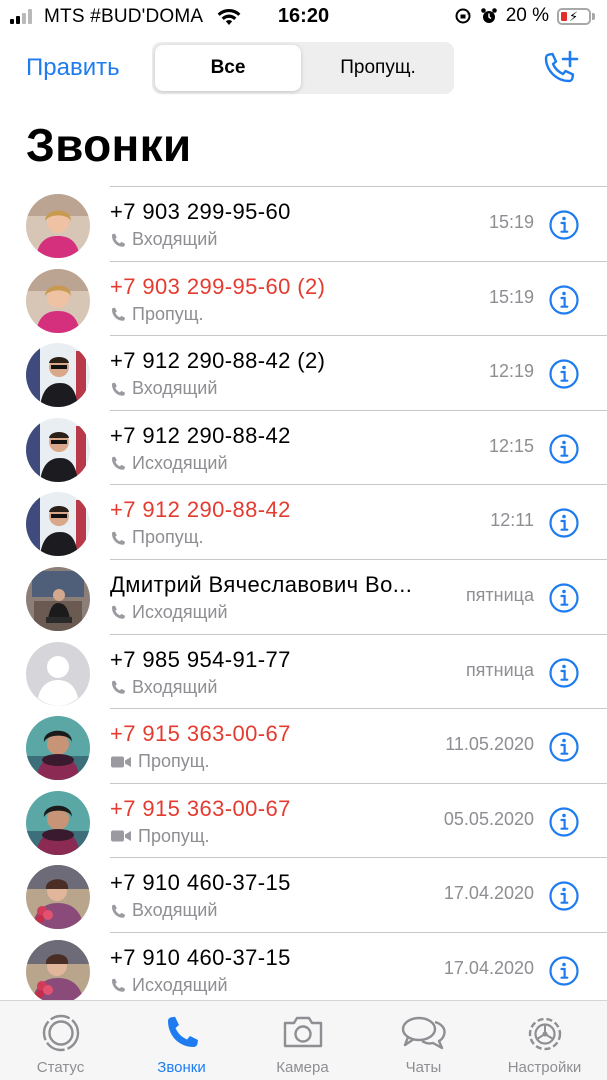 The image size is (607, 1080). Describe the element at coordinates (378, 68) in the screenshot. I see `segment-missed: Пропущ.` at that location.